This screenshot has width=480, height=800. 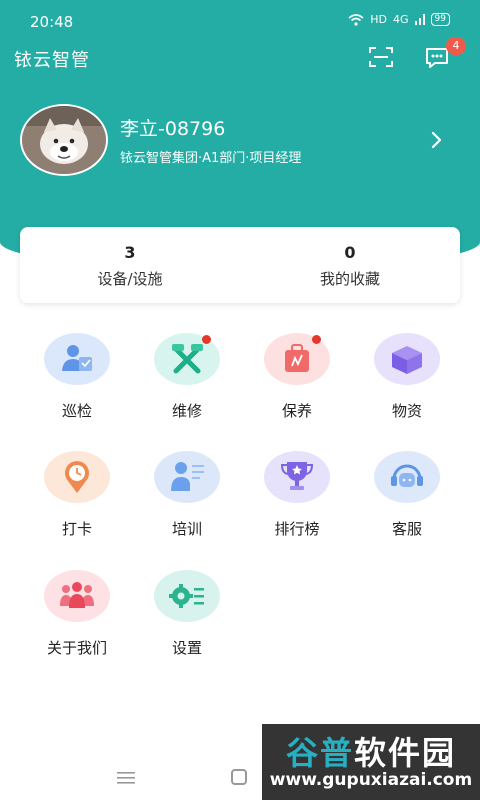 What do you see at coordinates (297, 477) in the screenshot?
I see `trophy-icon` at bounding box center [297, 477].